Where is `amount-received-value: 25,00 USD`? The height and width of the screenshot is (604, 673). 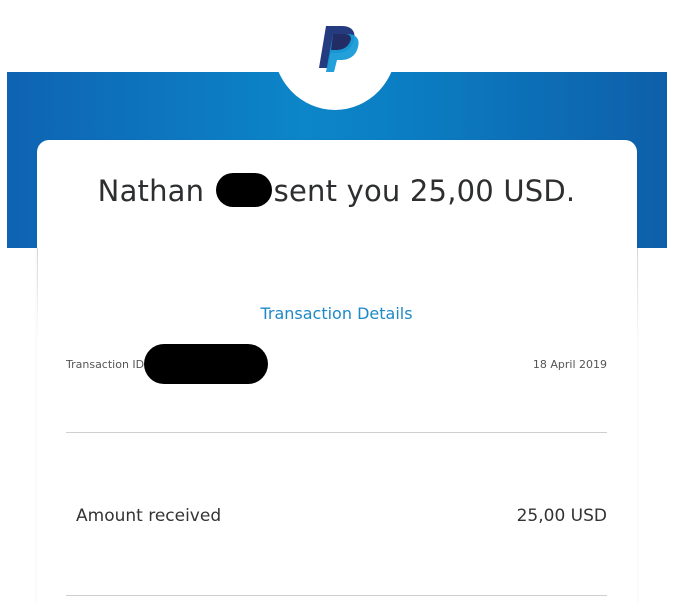 amount-received-value: 25,00 USD is located at coordinates (561, 516).